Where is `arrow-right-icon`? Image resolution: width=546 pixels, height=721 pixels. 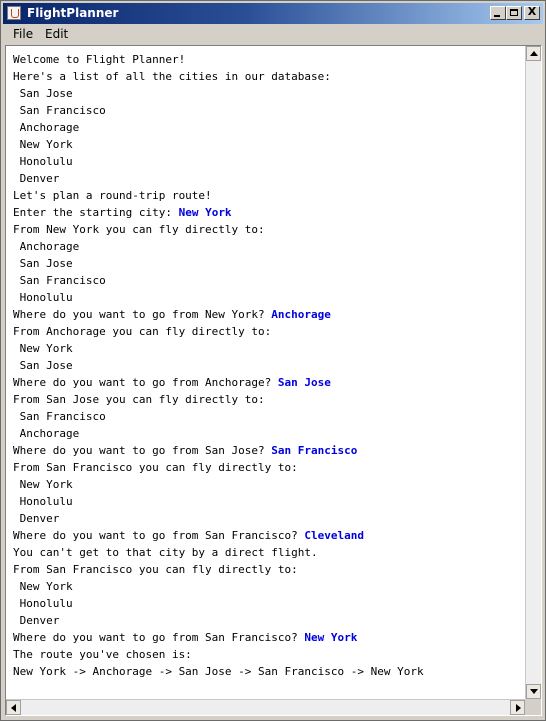
arrow-right-icon is located at coordinates (518, 708).